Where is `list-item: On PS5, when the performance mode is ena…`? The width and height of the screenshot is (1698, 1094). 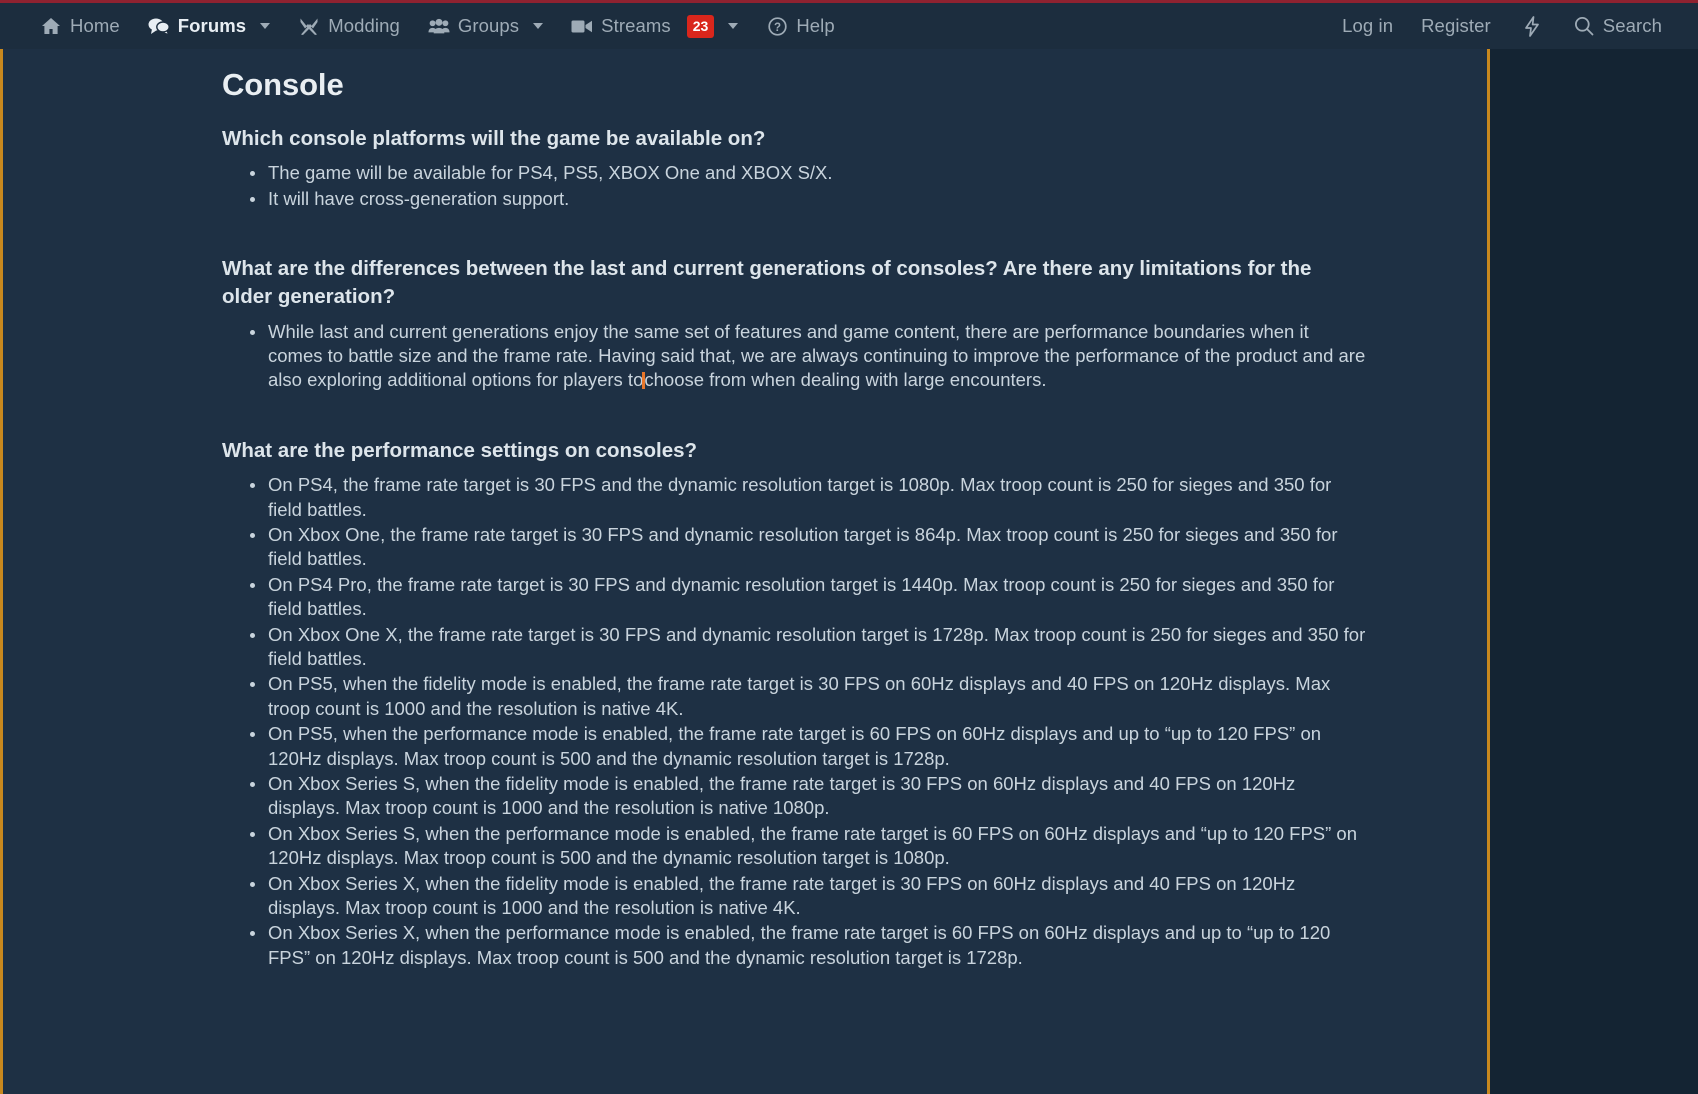 list-item: On PS5, when the performance mode is ena… is located at coordinates (808, 746).